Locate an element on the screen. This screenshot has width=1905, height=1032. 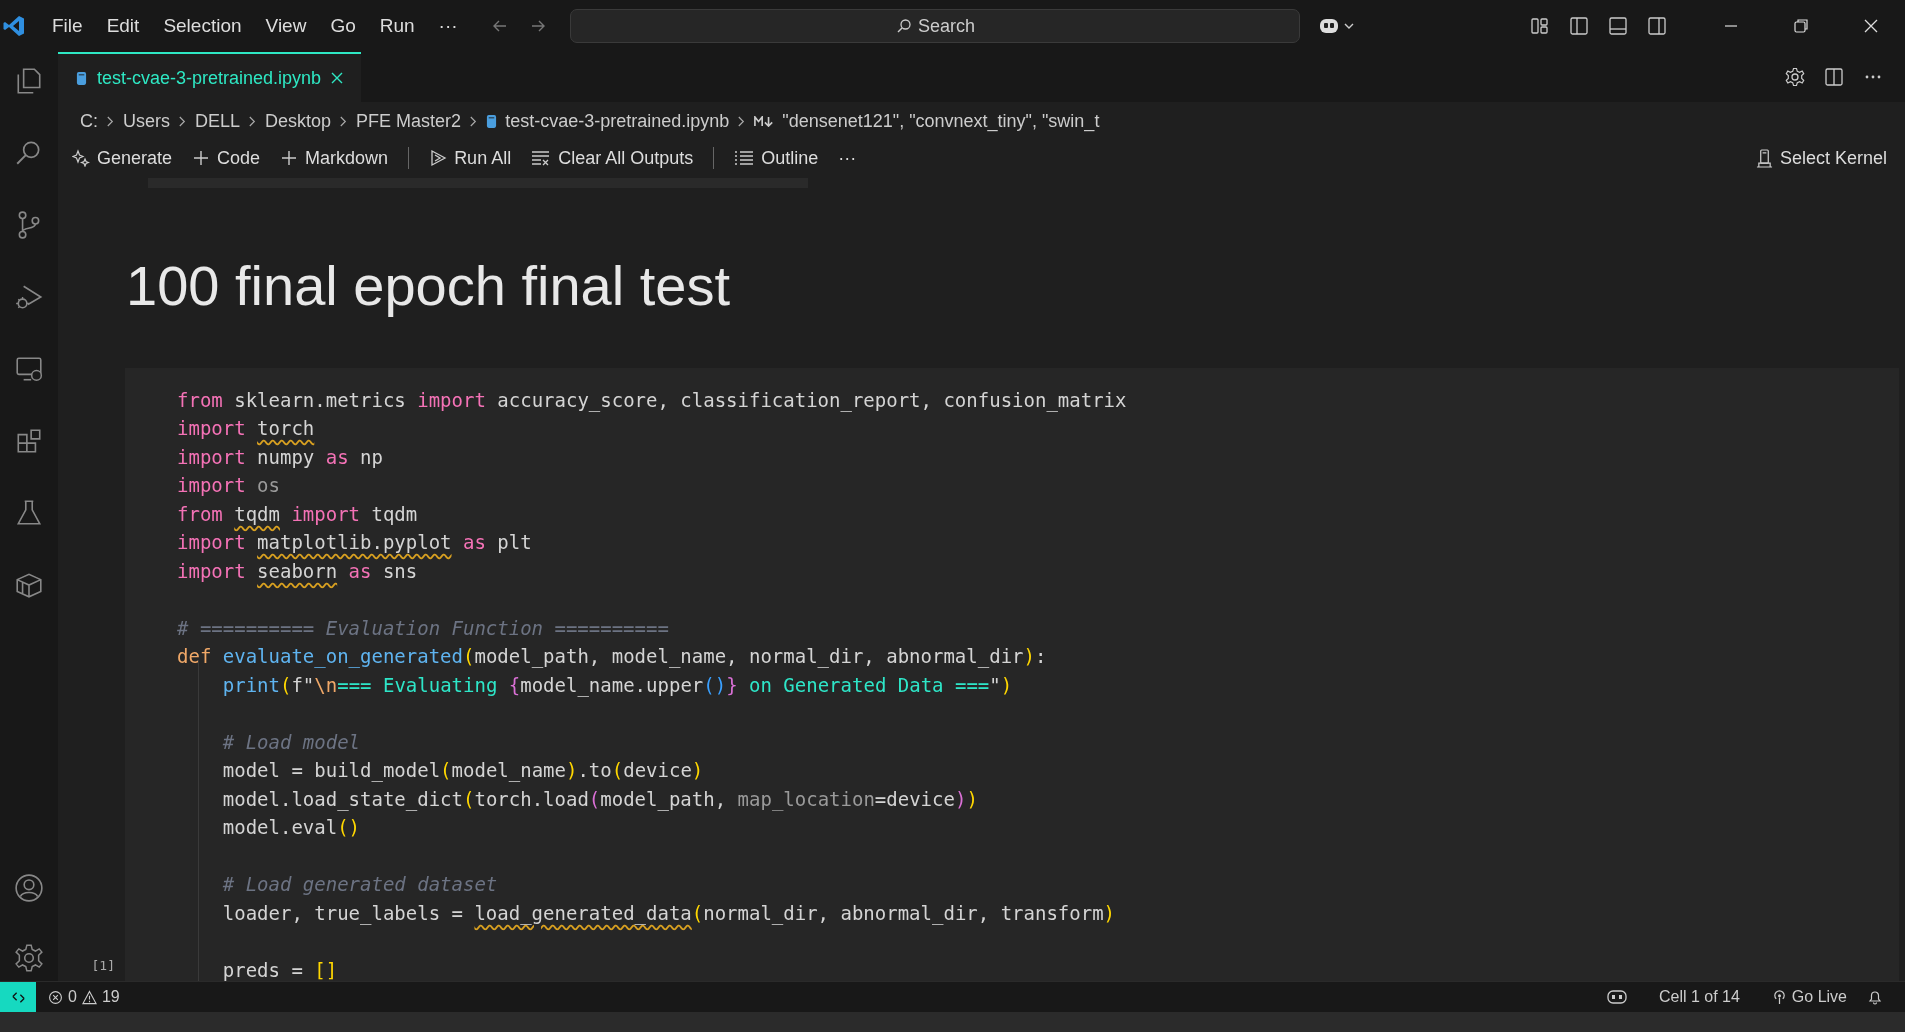
secondary-sidebar-icon is located at coordinates (1657, 26).